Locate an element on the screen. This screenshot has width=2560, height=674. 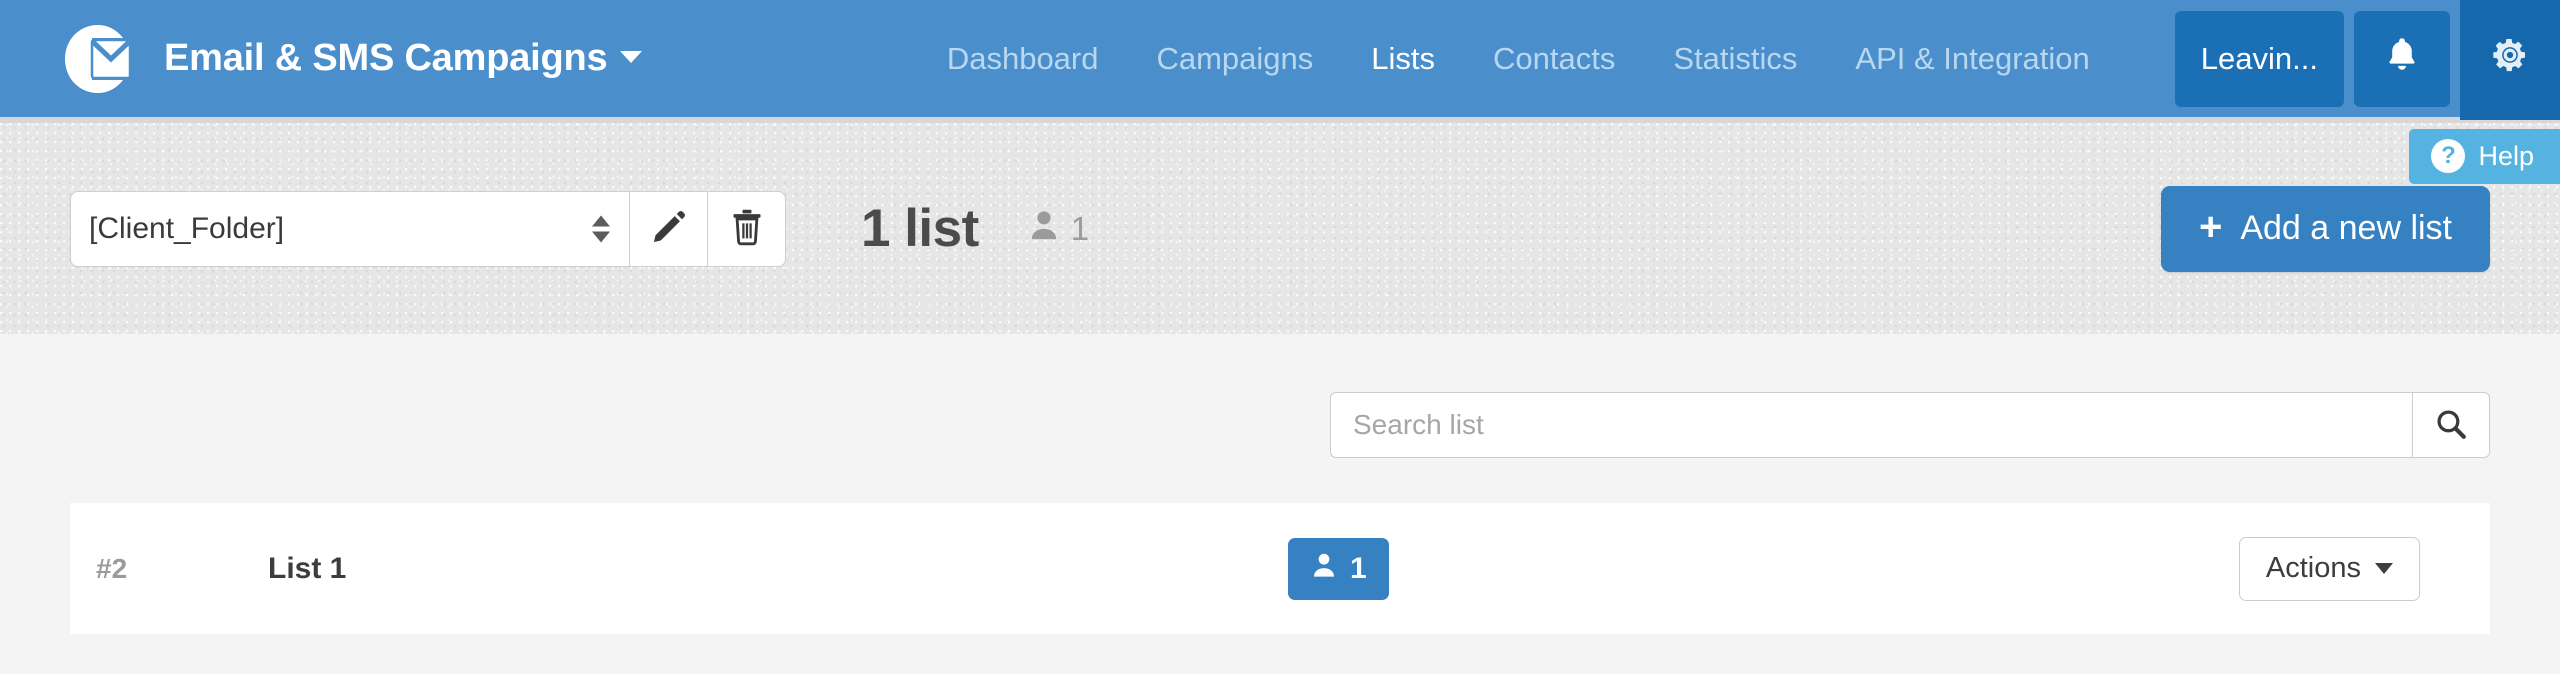
folder-select: [Client_Folder] is located at coordinates (350, 228).